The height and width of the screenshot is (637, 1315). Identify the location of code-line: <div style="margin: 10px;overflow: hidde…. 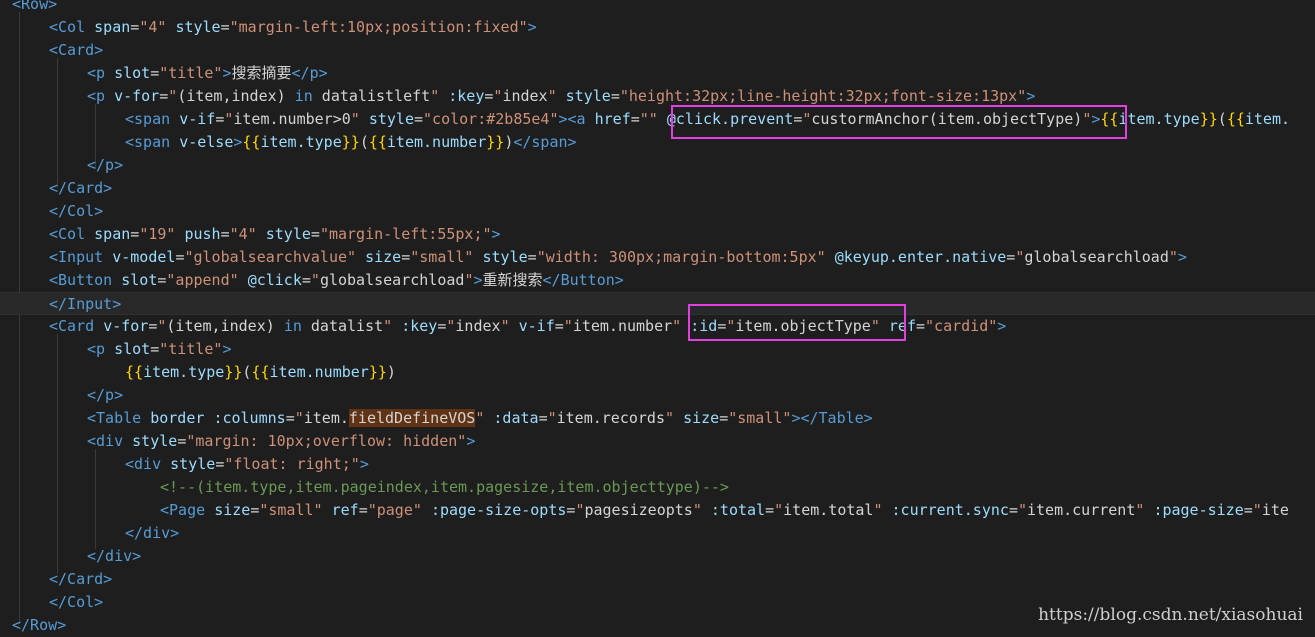
(281, 441).